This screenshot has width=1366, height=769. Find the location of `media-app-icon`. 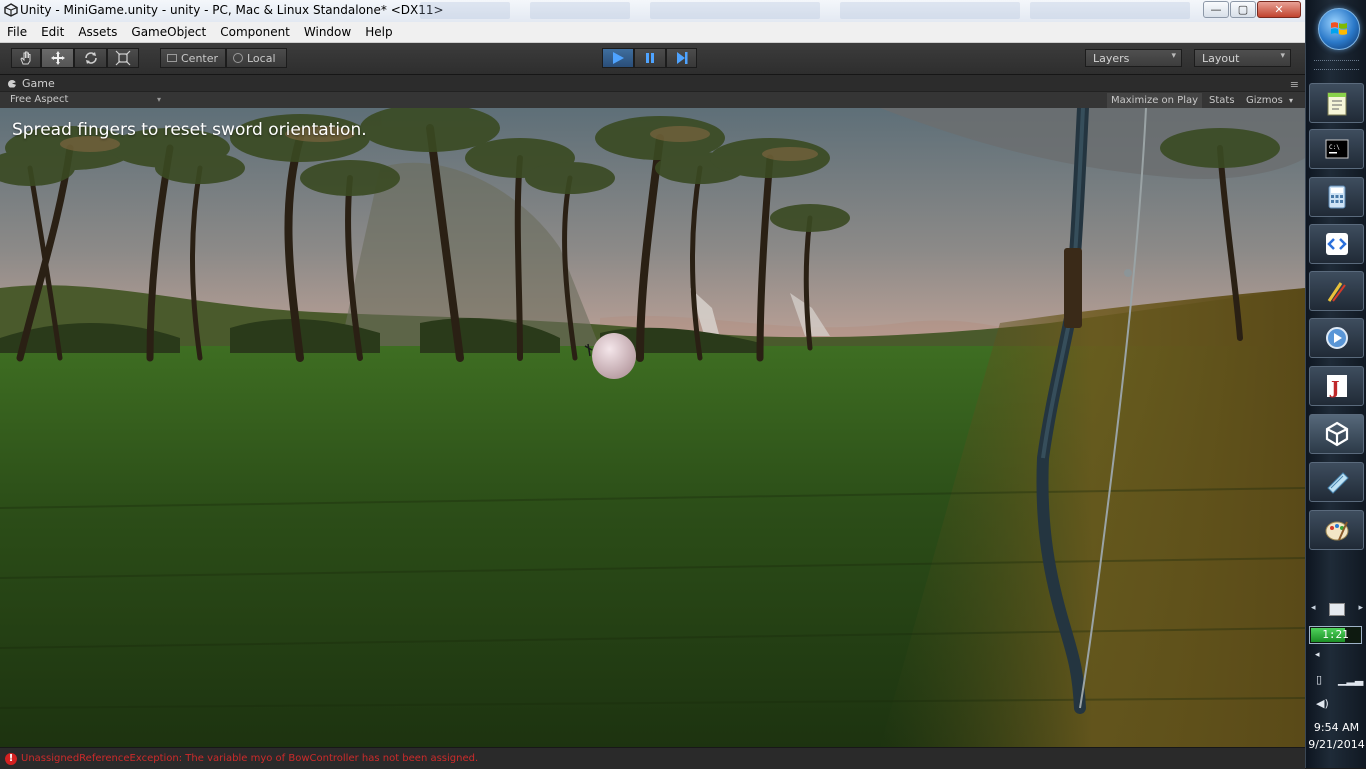

media-app-icon is located at coordinates (1336, 338).